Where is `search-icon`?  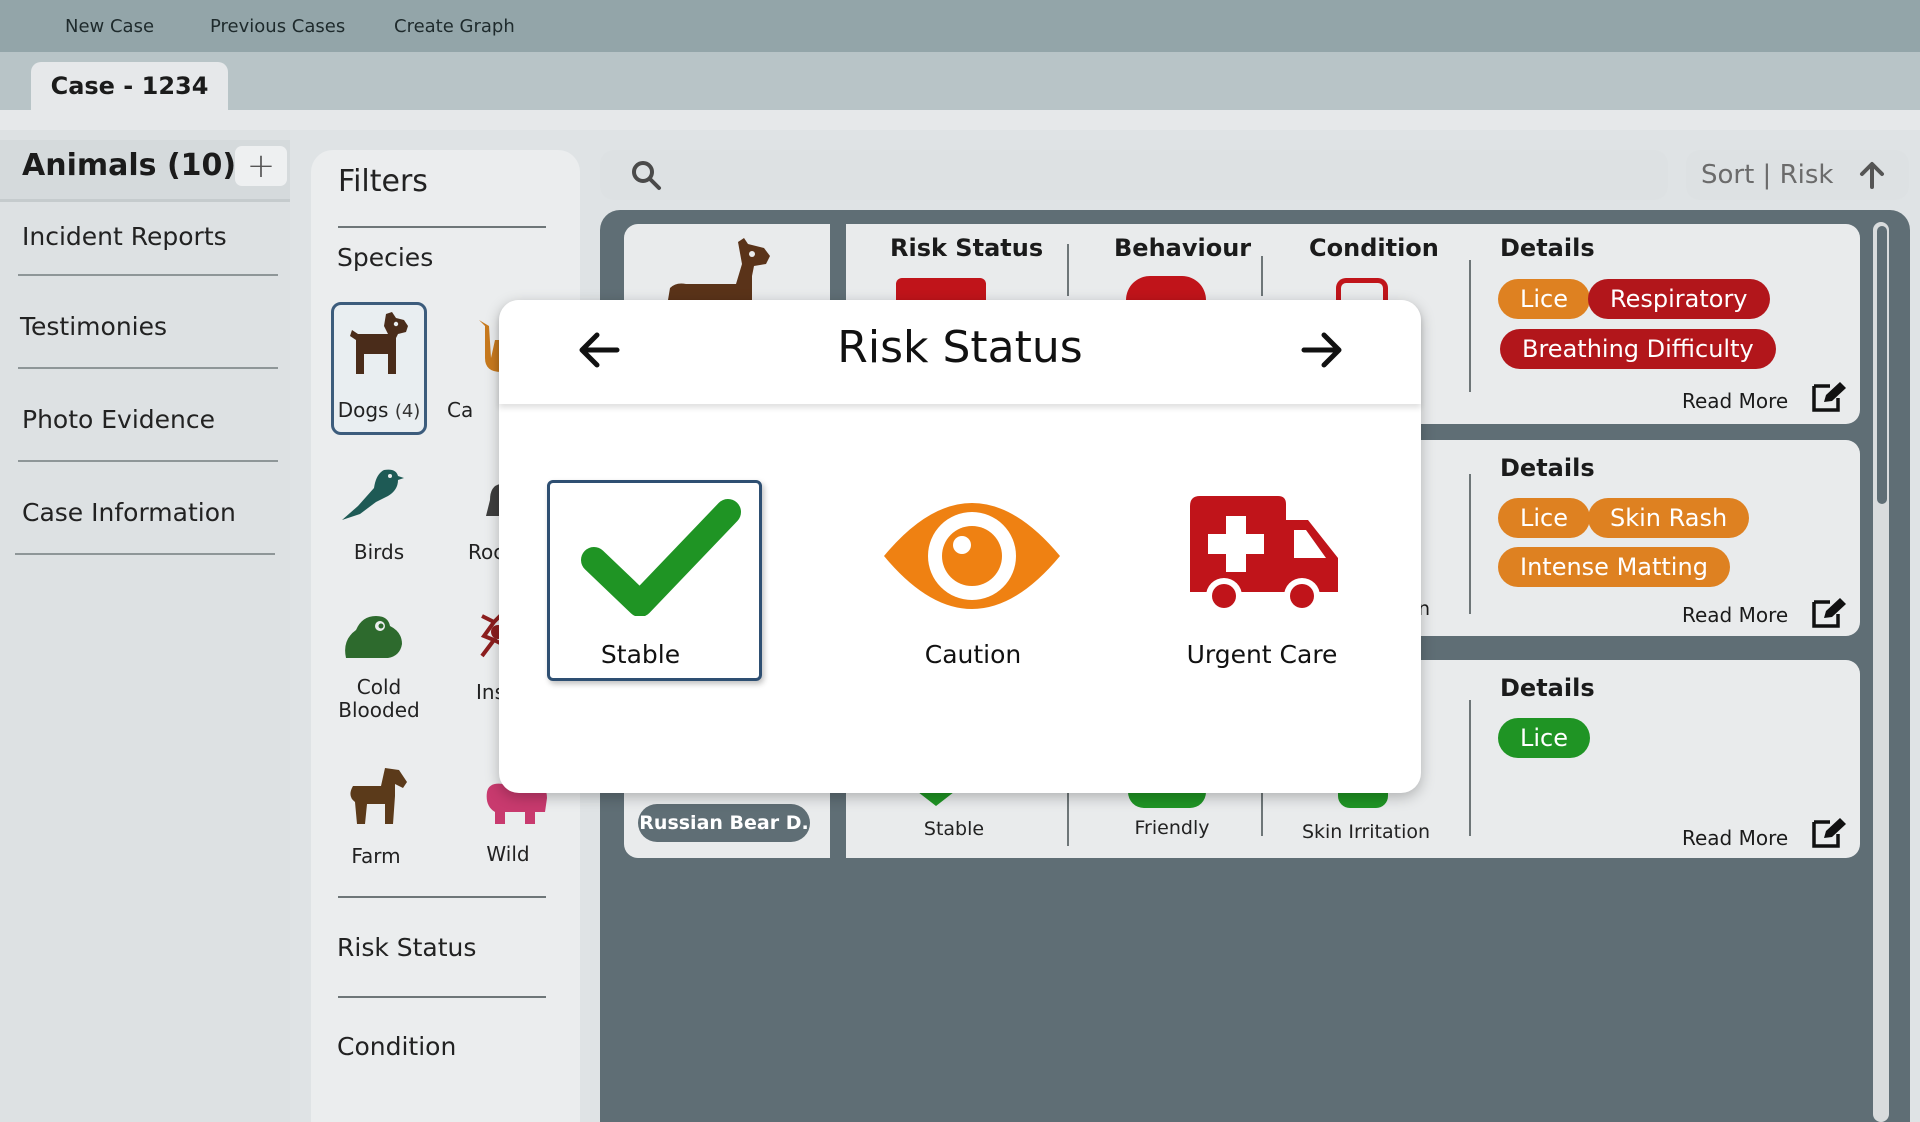 search-icon is located at coordinates (646, 175).